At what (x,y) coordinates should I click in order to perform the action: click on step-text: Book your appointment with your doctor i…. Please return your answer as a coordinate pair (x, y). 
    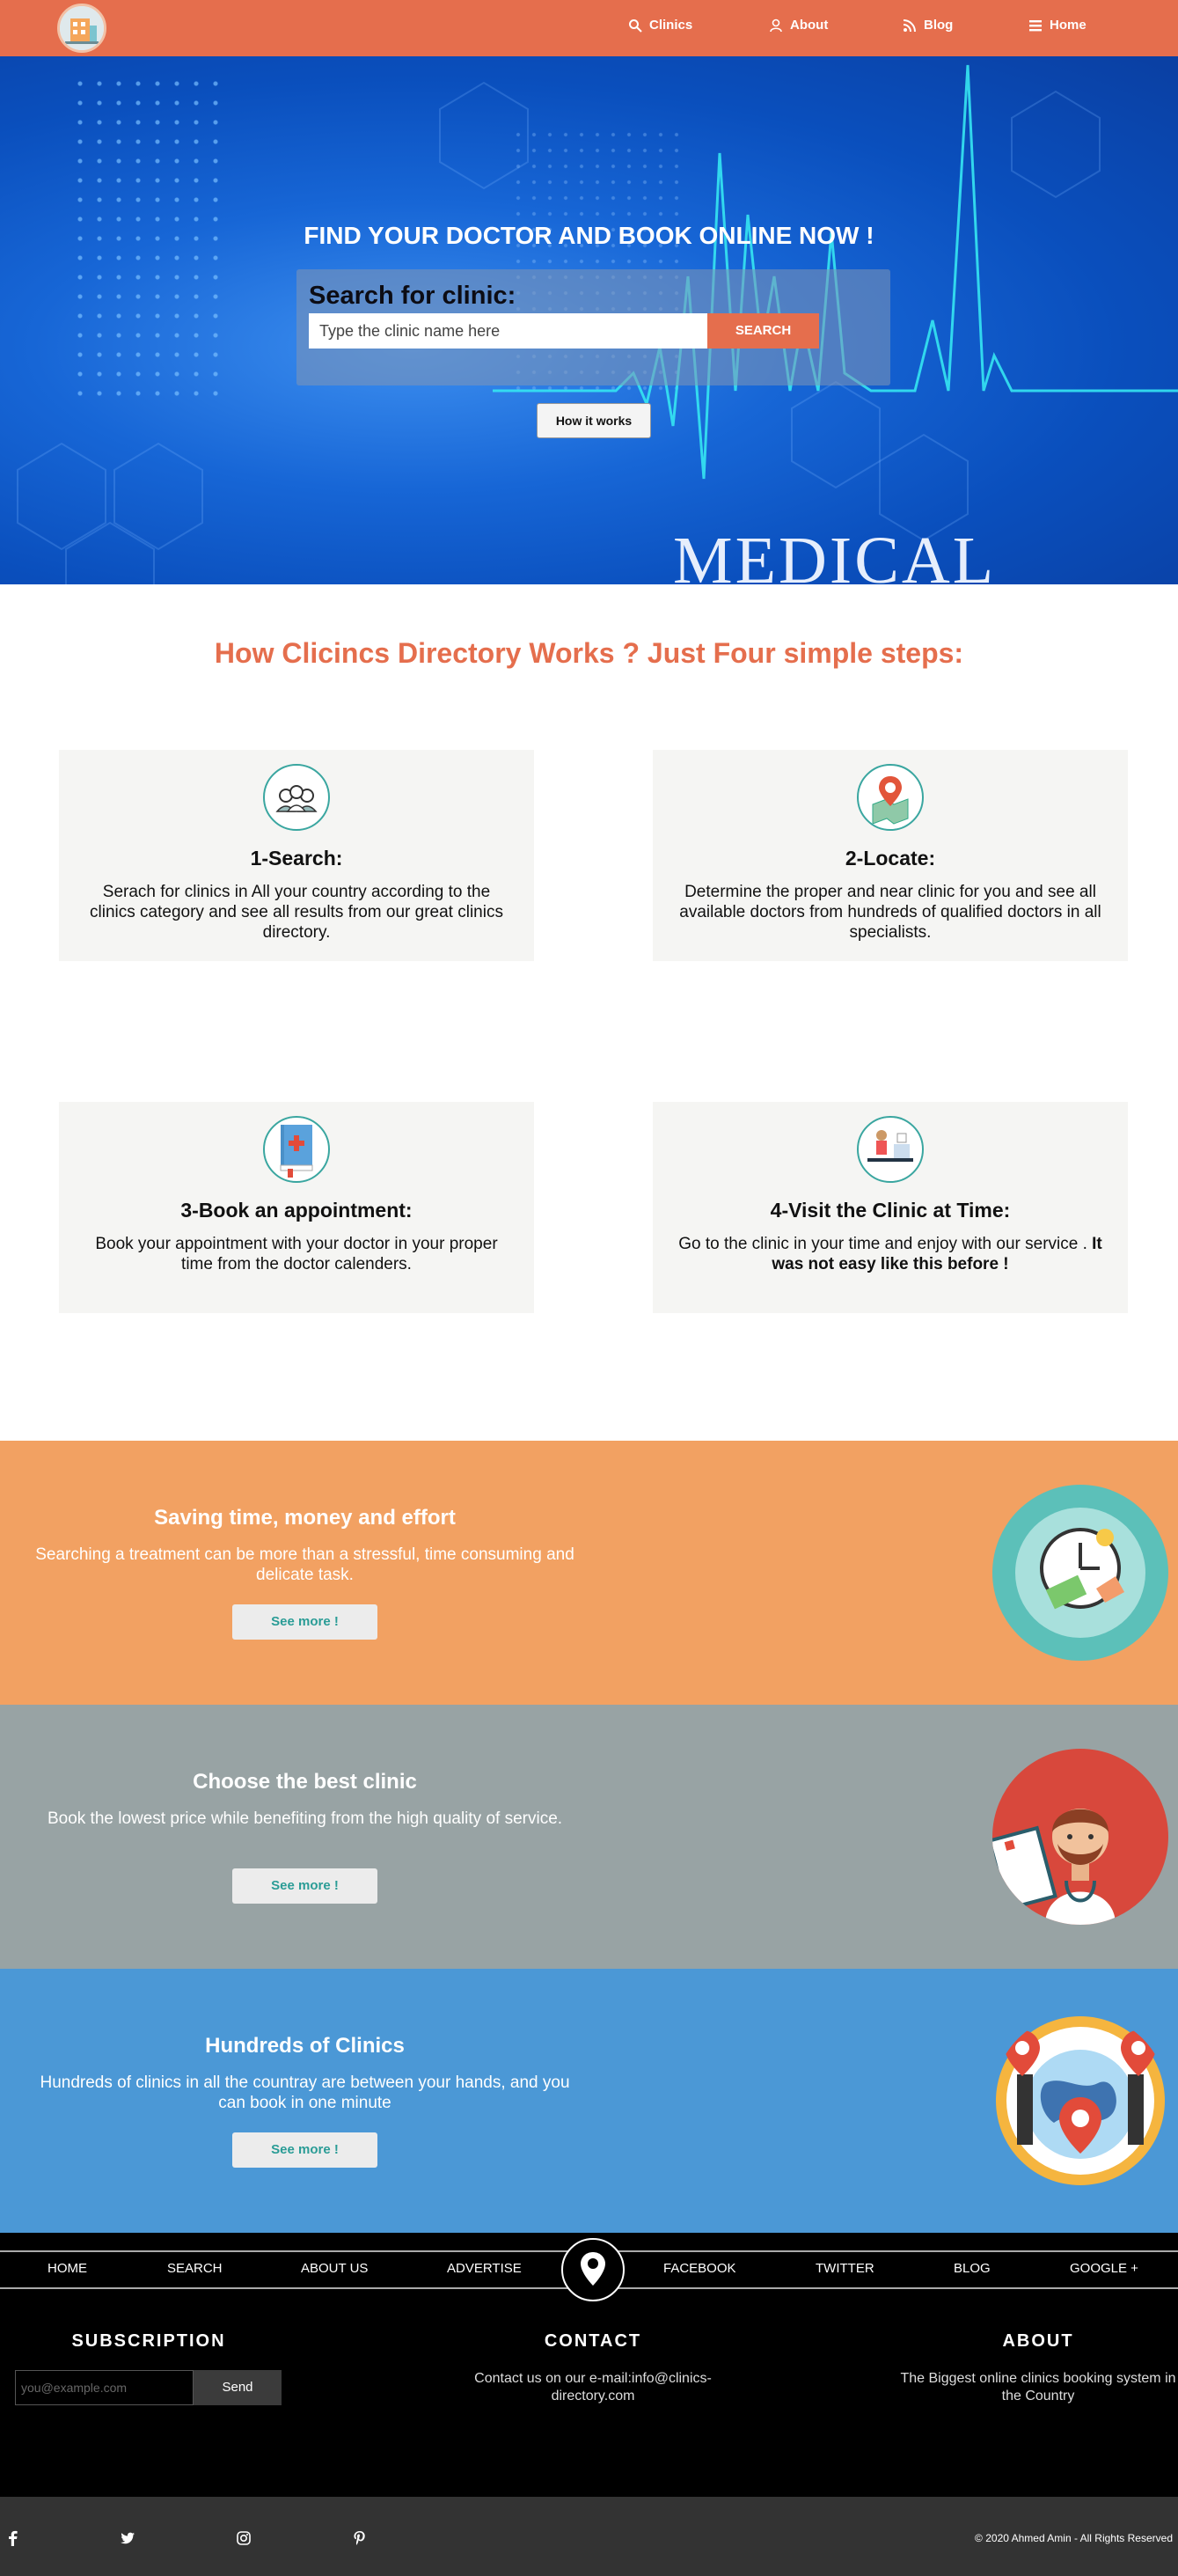
    Looking at the image, I should click on (296, 1254).